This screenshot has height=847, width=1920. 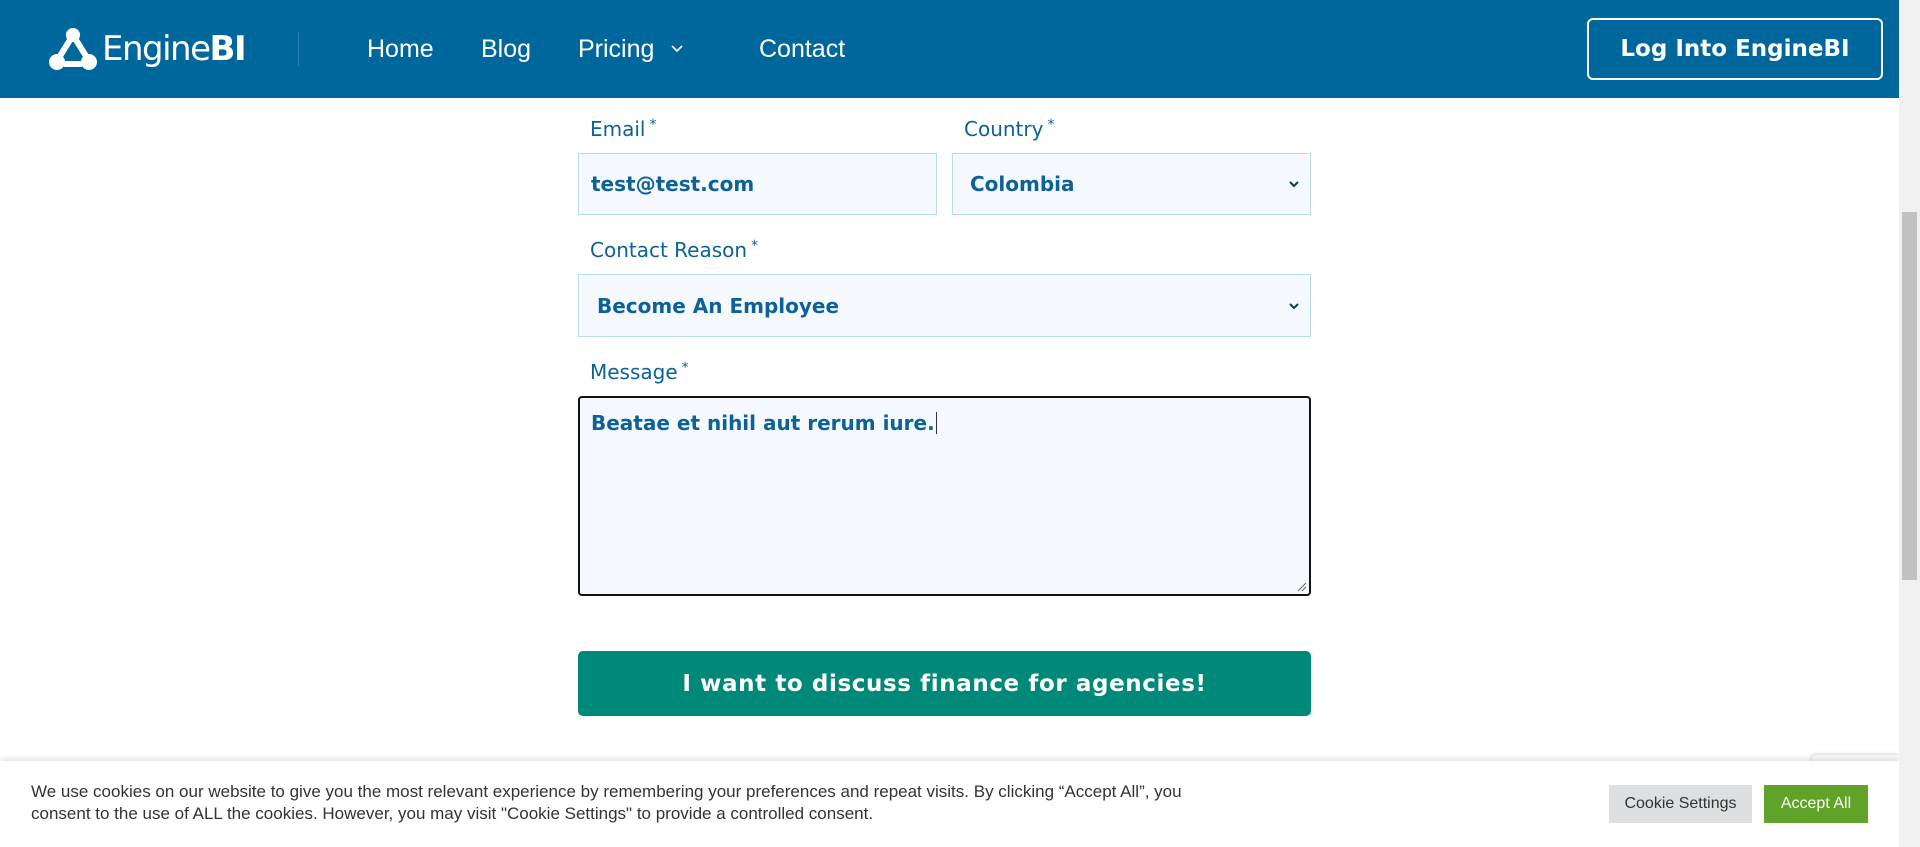 I want to click on nav-blog-link: Blog, so click(x=506, y=49).